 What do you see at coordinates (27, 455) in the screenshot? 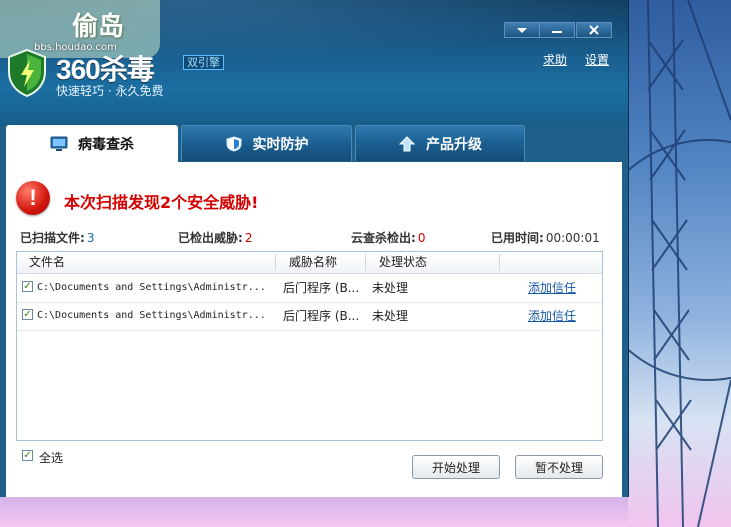
I see `select-all-checkbox: ✓` at bounding box center [27, 455].